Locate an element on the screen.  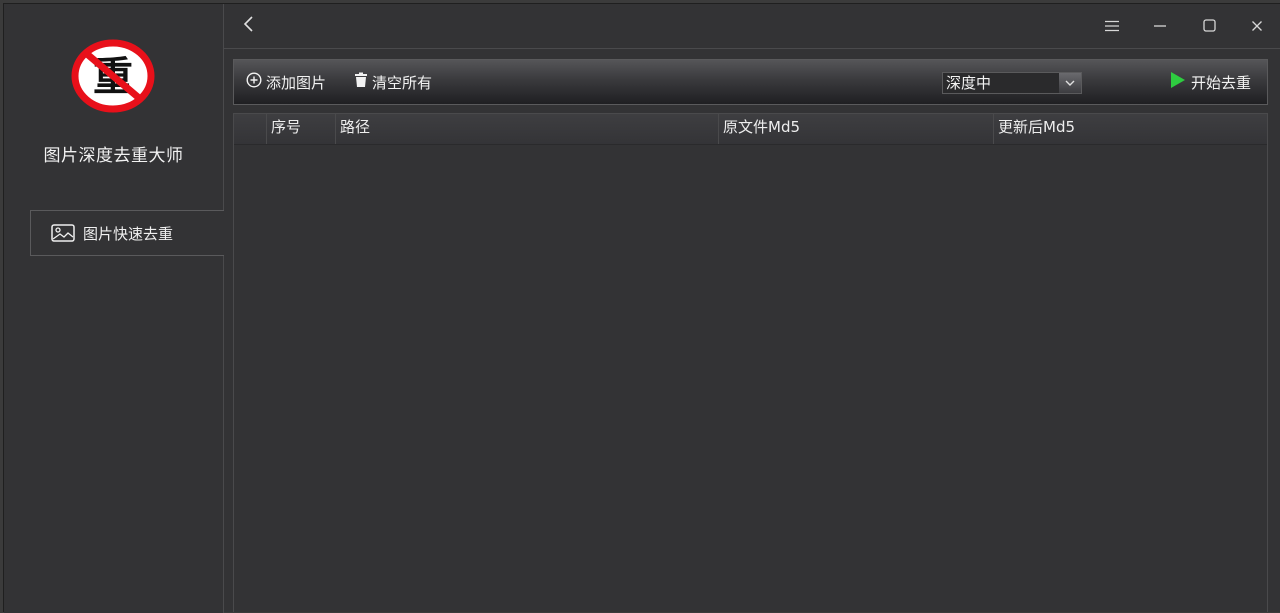
close-button is located at coordinates (1257, 26).